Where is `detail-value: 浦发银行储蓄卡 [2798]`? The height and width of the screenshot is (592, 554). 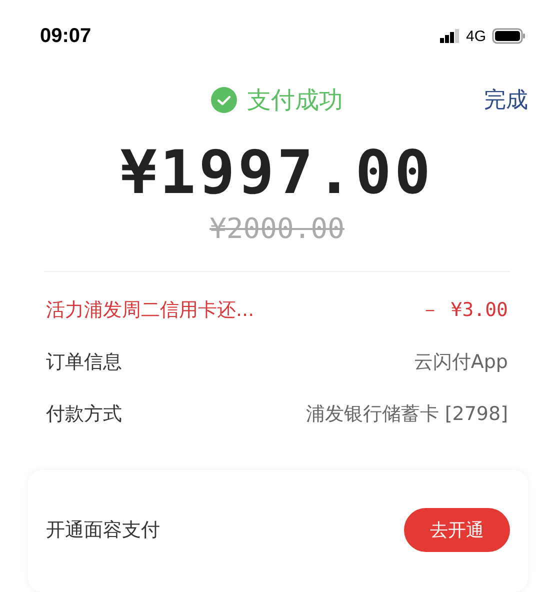
detail-value: 浦发银行储蓄卡 [2798] is located at coordinates (407, 414).